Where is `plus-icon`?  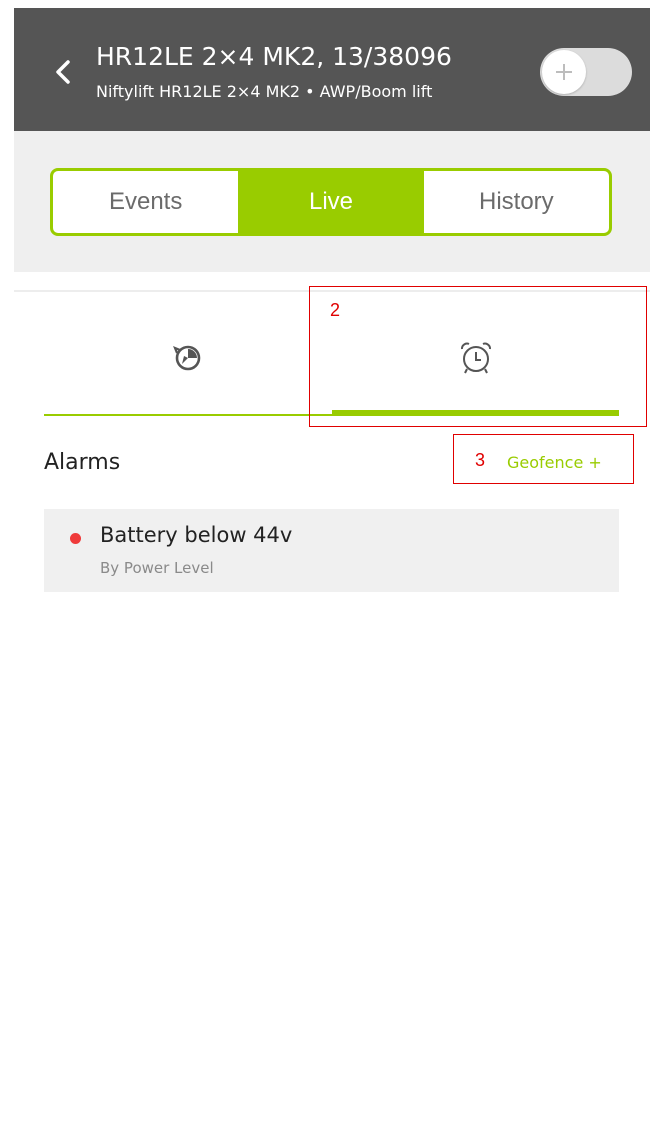 plus-icon is located at coordinates (564, 72).